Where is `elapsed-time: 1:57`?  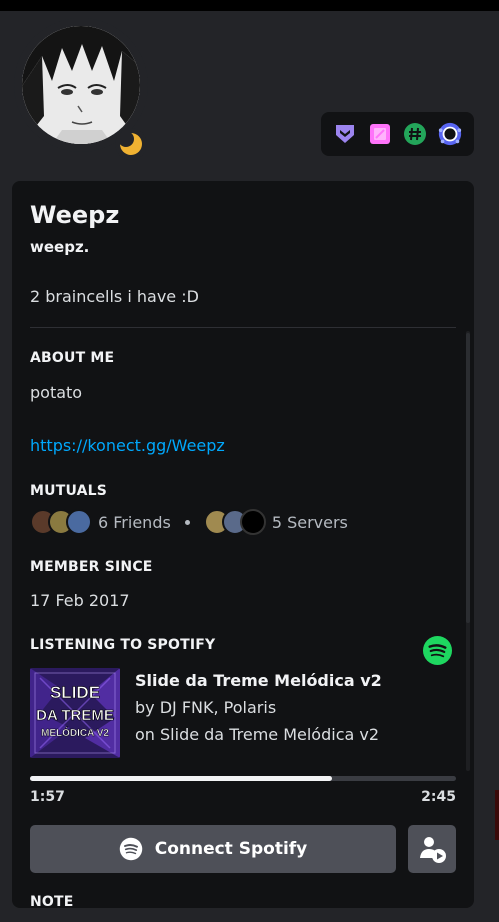
elapsed-time: 1:57 is located at coordinates (47, 797).